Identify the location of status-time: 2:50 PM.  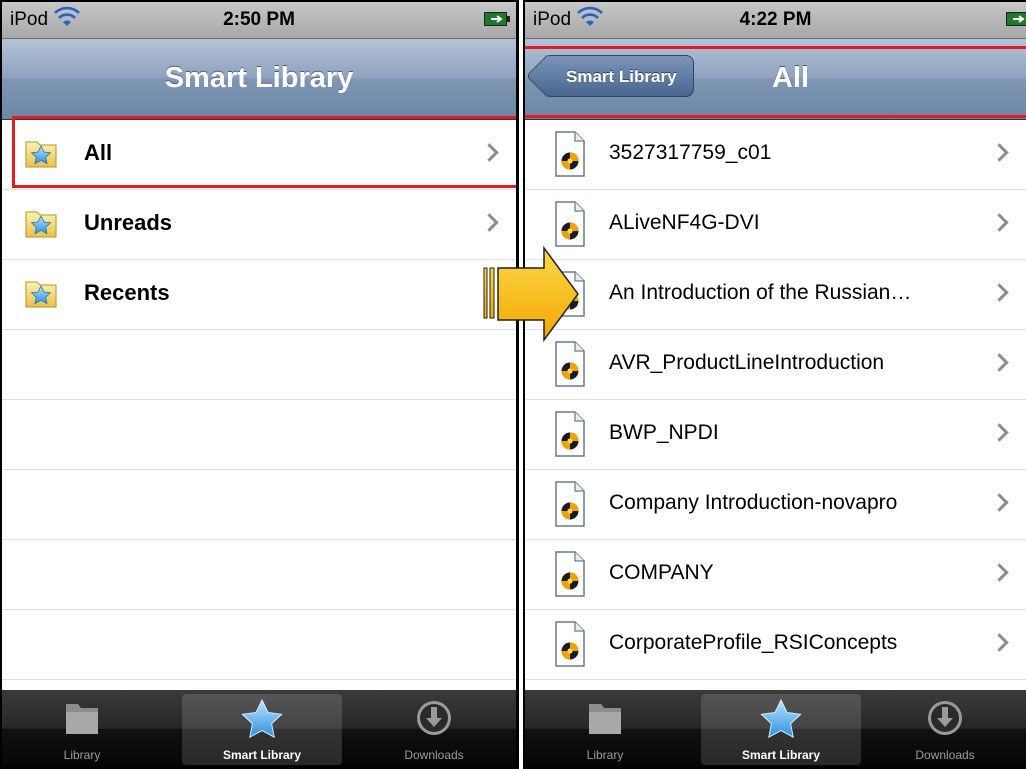
(259, 19).